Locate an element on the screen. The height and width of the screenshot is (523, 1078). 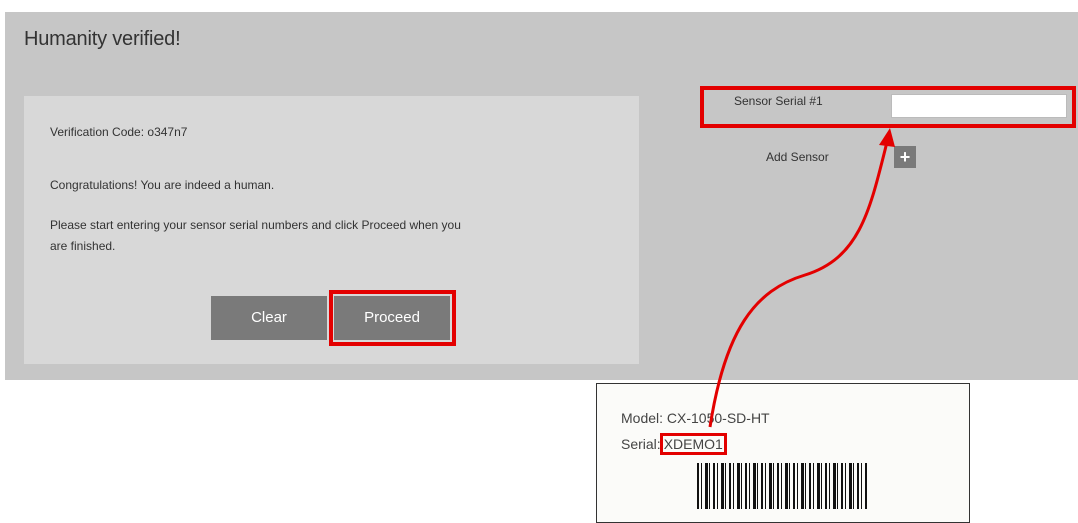
proceed-highlight is located at coordinates (392, 318).